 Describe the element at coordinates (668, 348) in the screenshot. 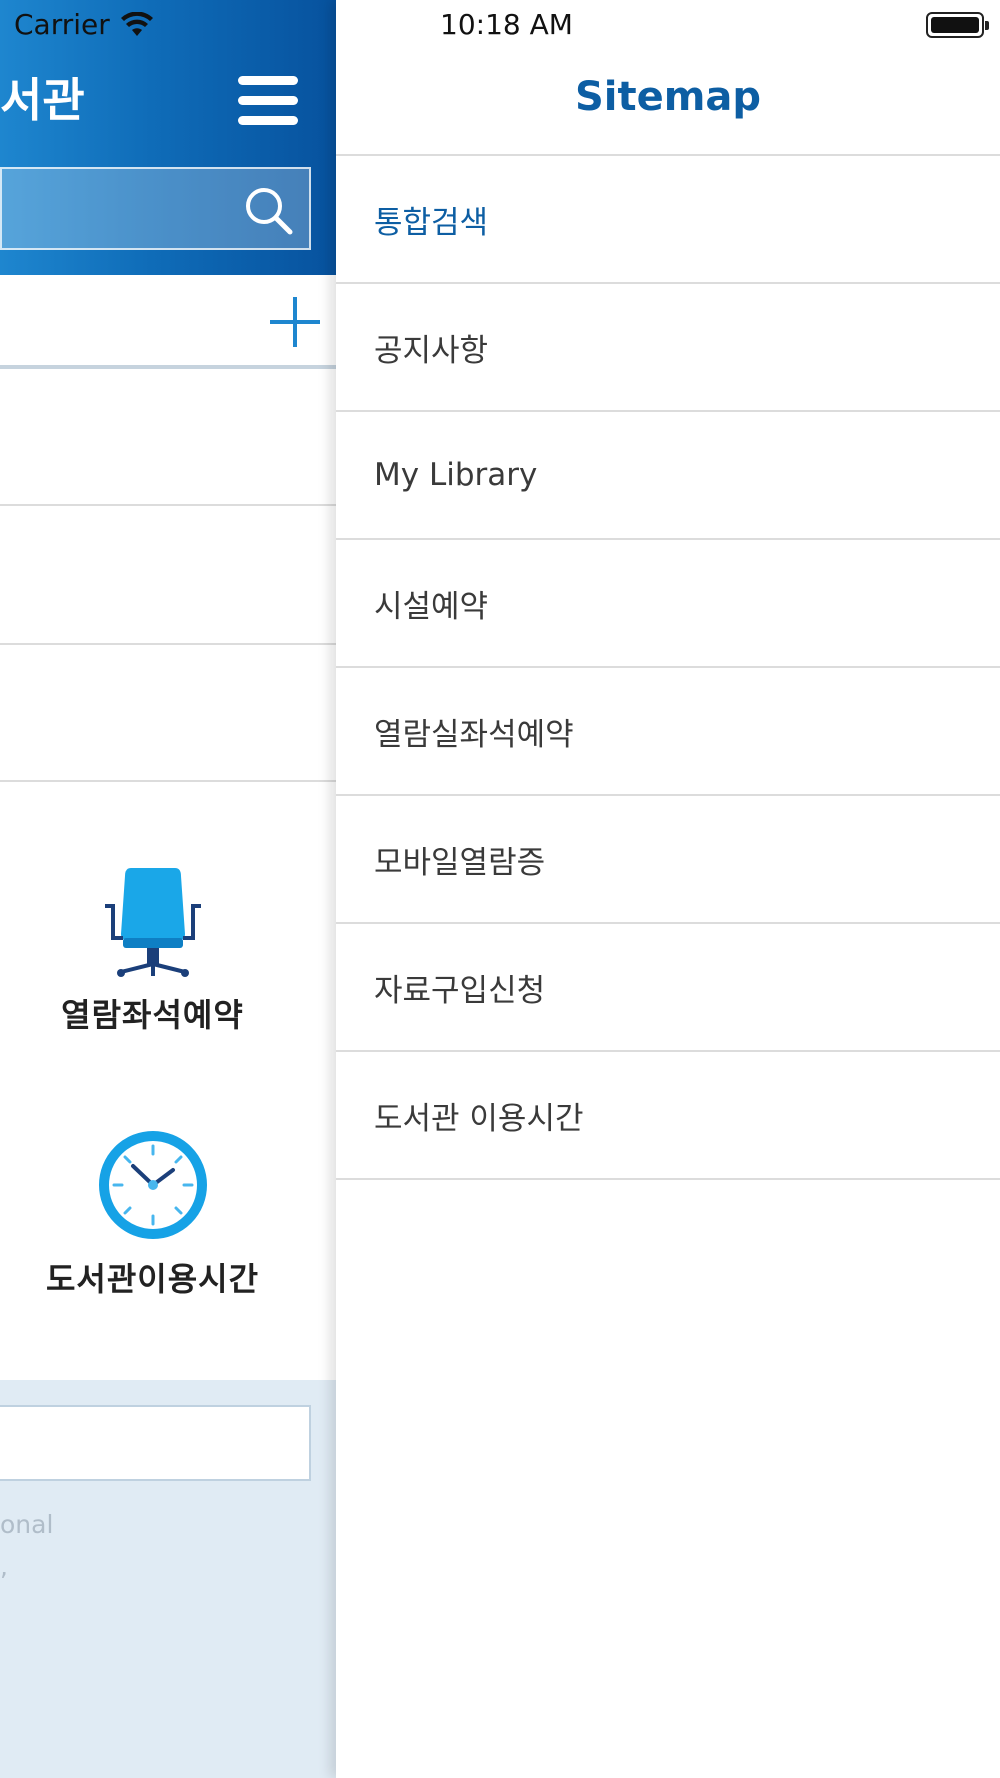

I see `sitemap-item-notices: 공지사항` at that location.